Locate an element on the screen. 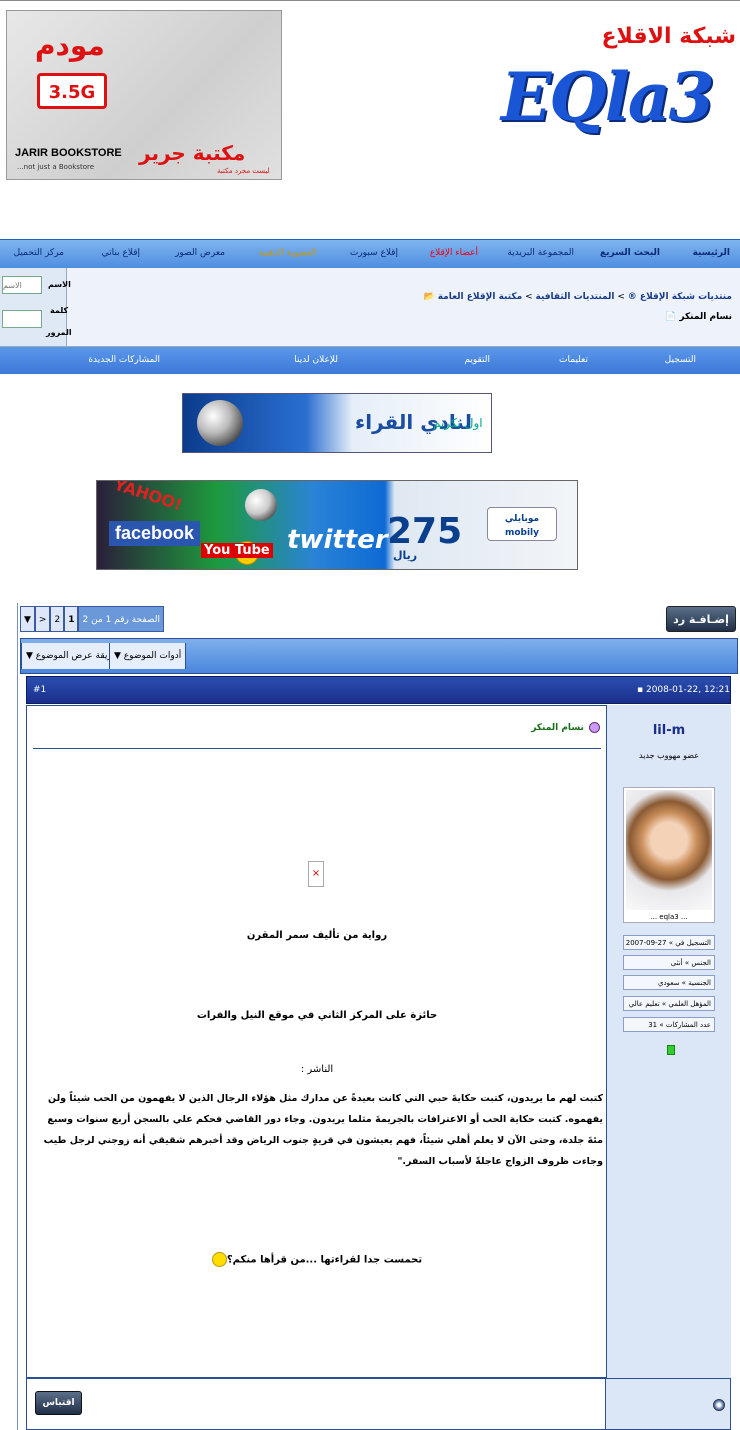  nav-calendar: التقويم is located at coordinates (477, 360).